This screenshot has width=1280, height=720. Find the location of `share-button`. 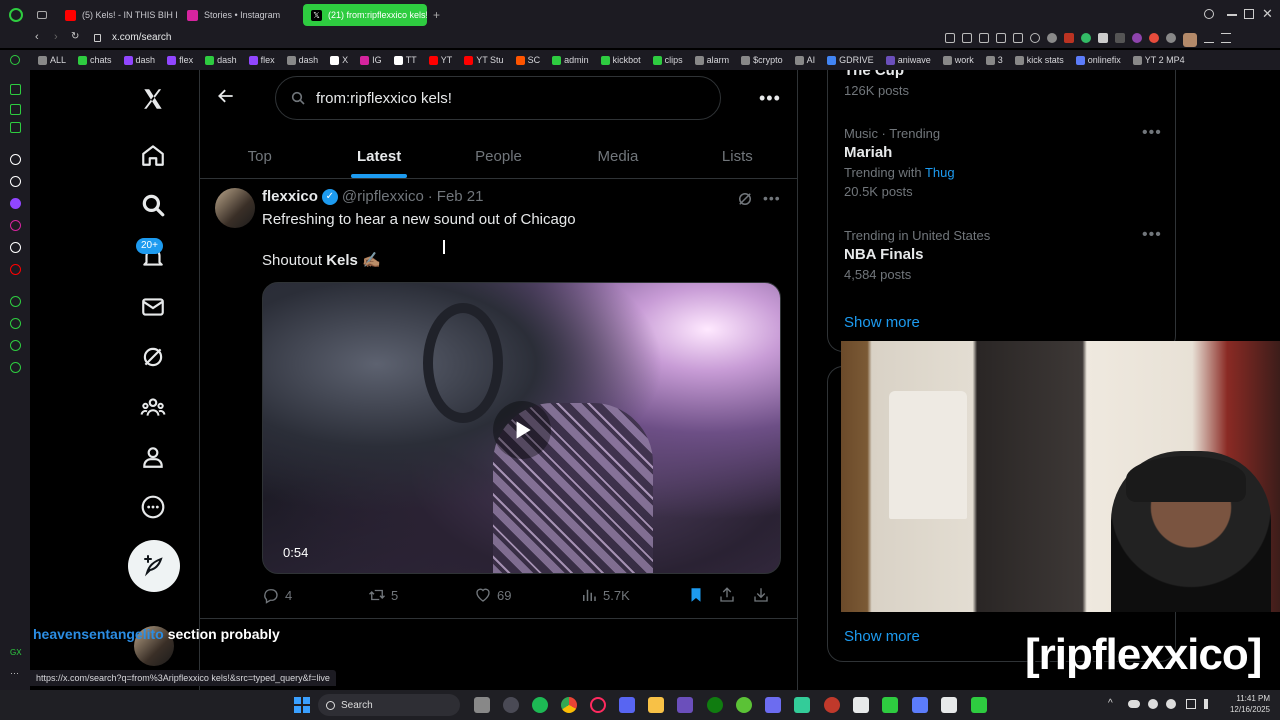

share-button is located at coordinates (727, 595).